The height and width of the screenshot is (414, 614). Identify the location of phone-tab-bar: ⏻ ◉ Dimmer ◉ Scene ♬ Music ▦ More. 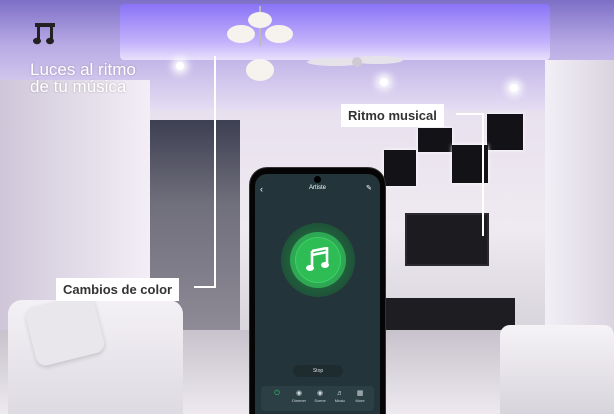
(317, 398).